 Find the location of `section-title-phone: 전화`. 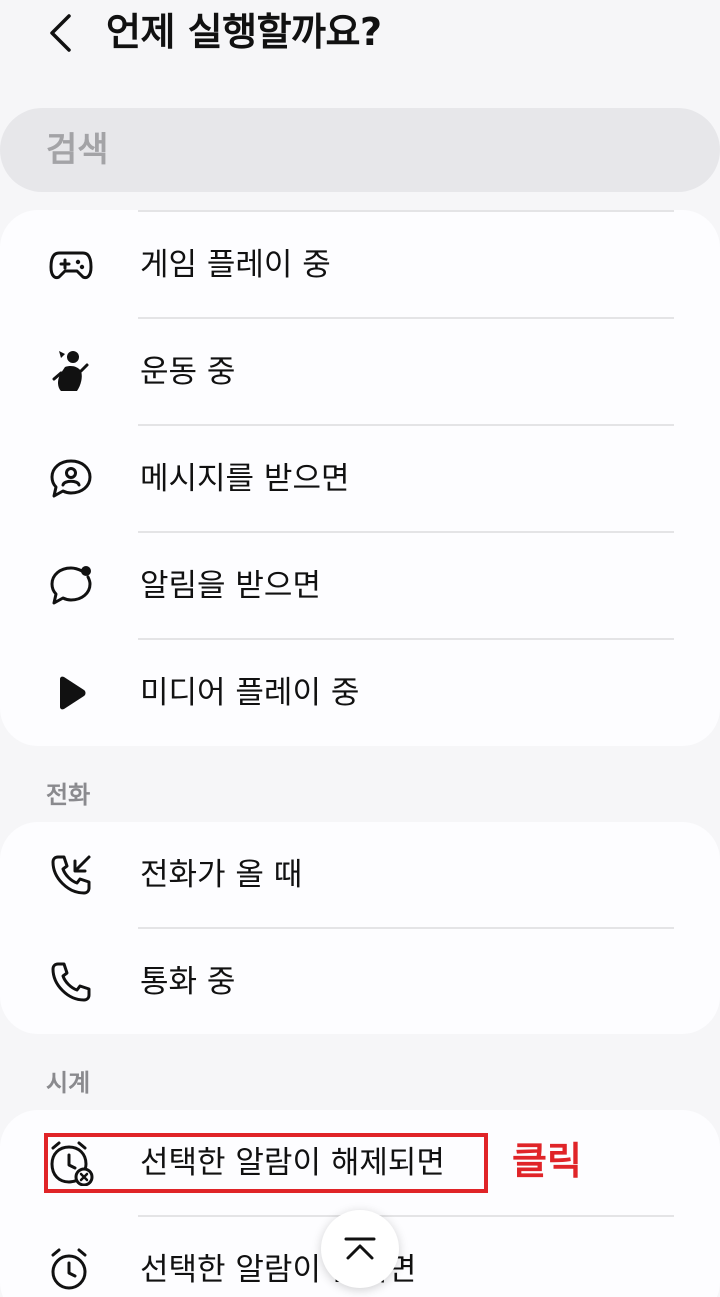

section-title-phone: 전화 is located at coordinates (68, 795).